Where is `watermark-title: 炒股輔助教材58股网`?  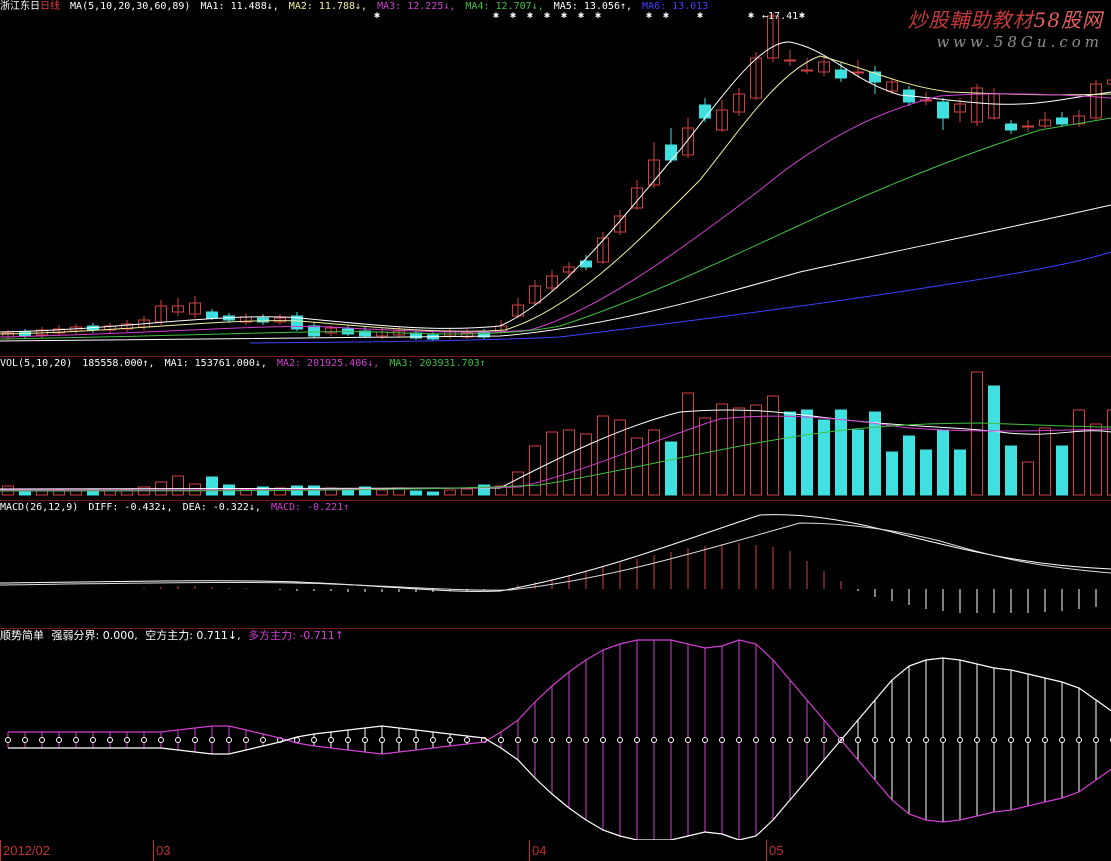
watermark-title: 炒股輔助教材58股网 is located at coordinates (1005, 20).